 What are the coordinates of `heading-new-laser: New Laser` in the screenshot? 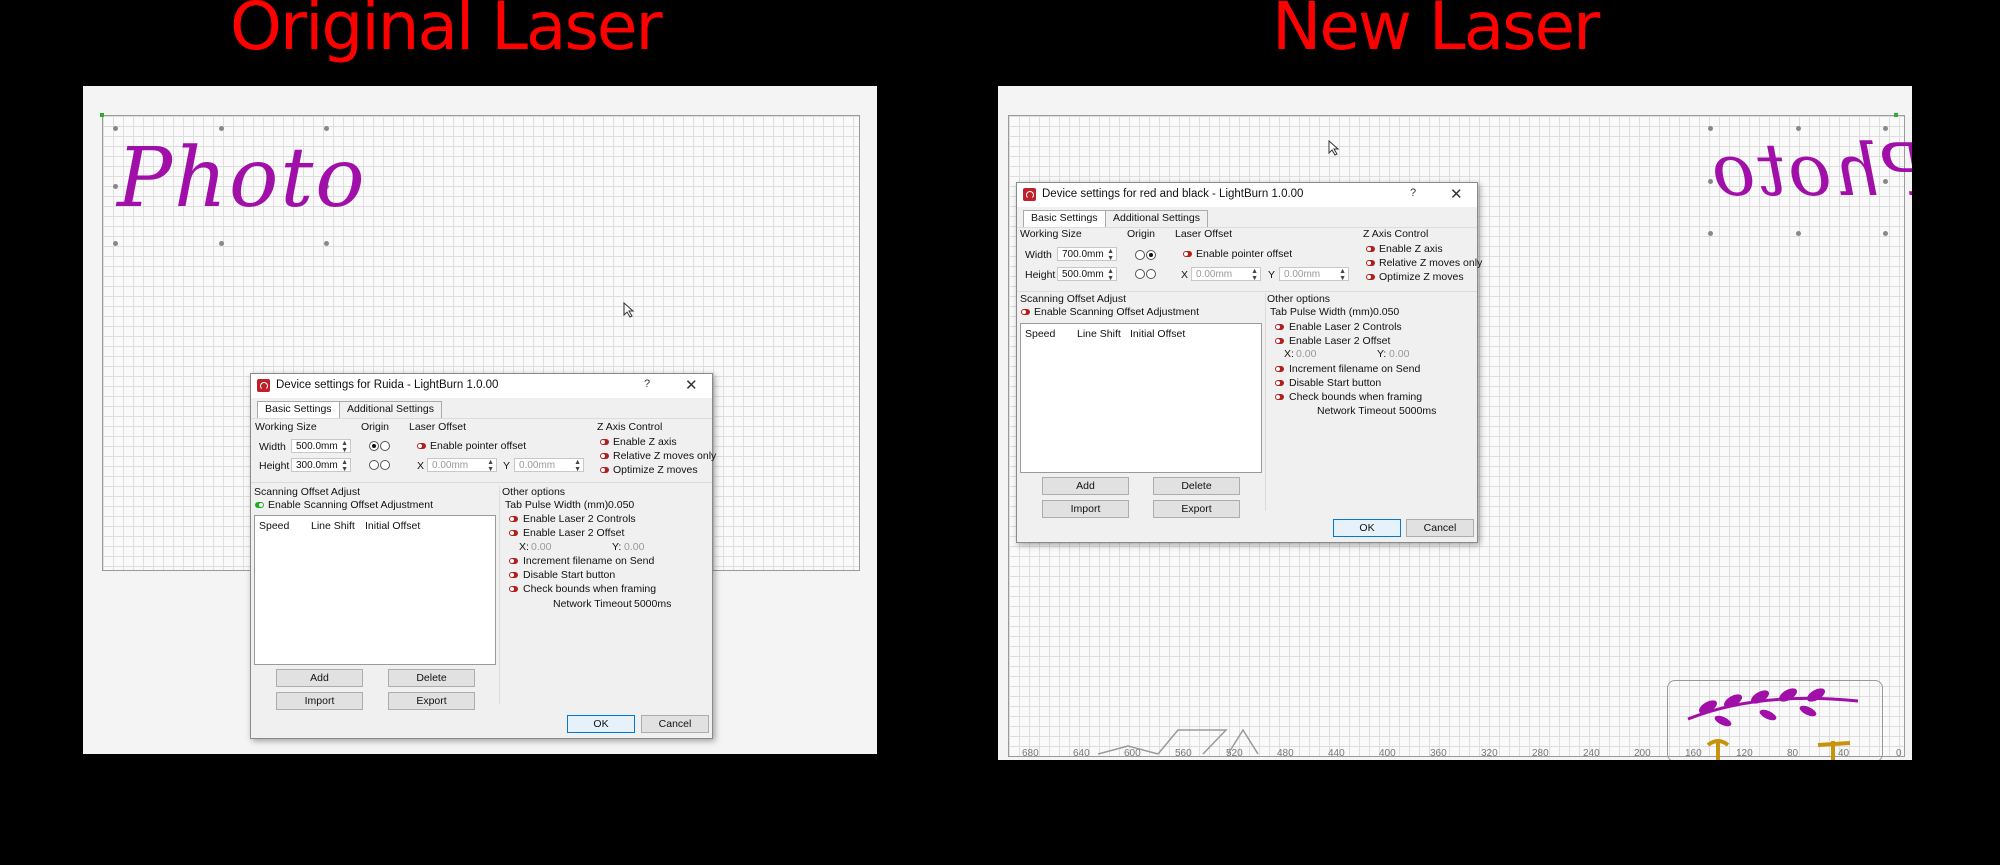 It's located at (1436, 32).